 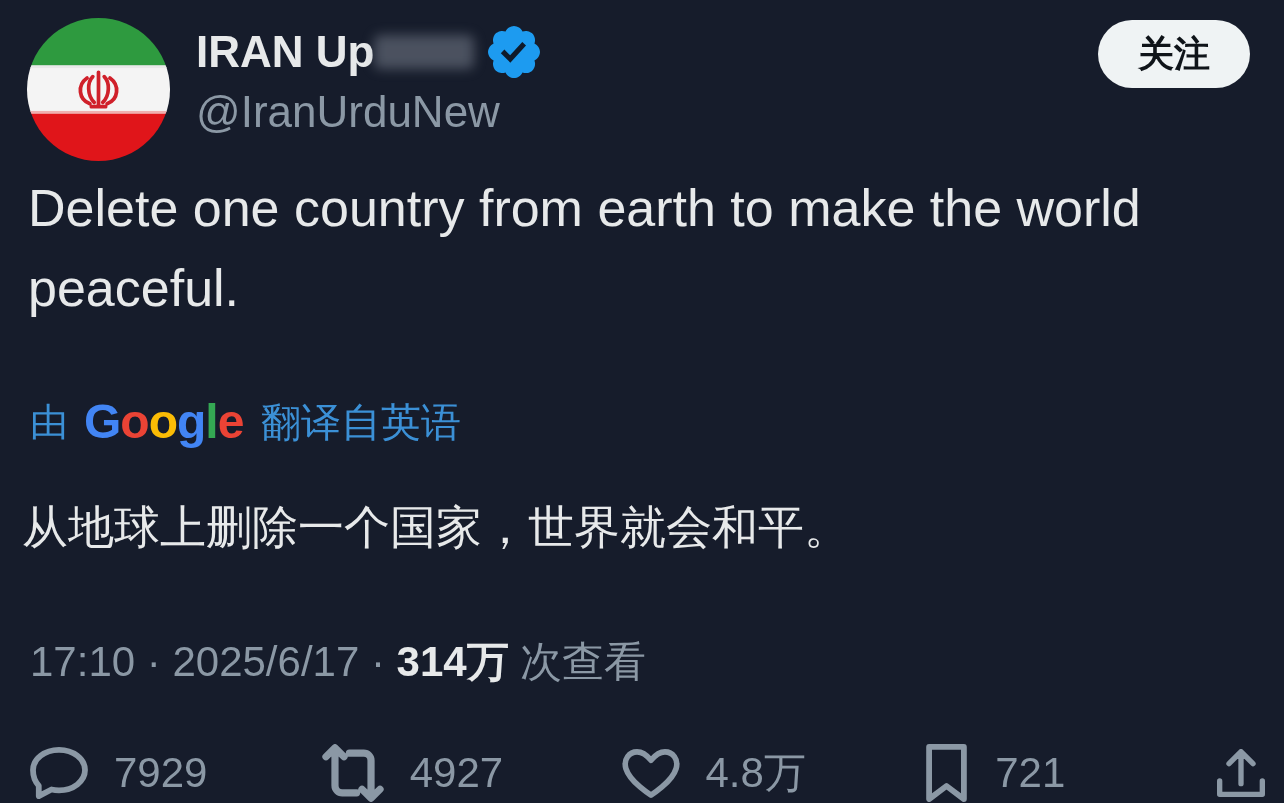 What do you see at coordinates (1174, 54) in the screenshot?
I see `follow-button: 关注` at bounding box center [1174, 54].